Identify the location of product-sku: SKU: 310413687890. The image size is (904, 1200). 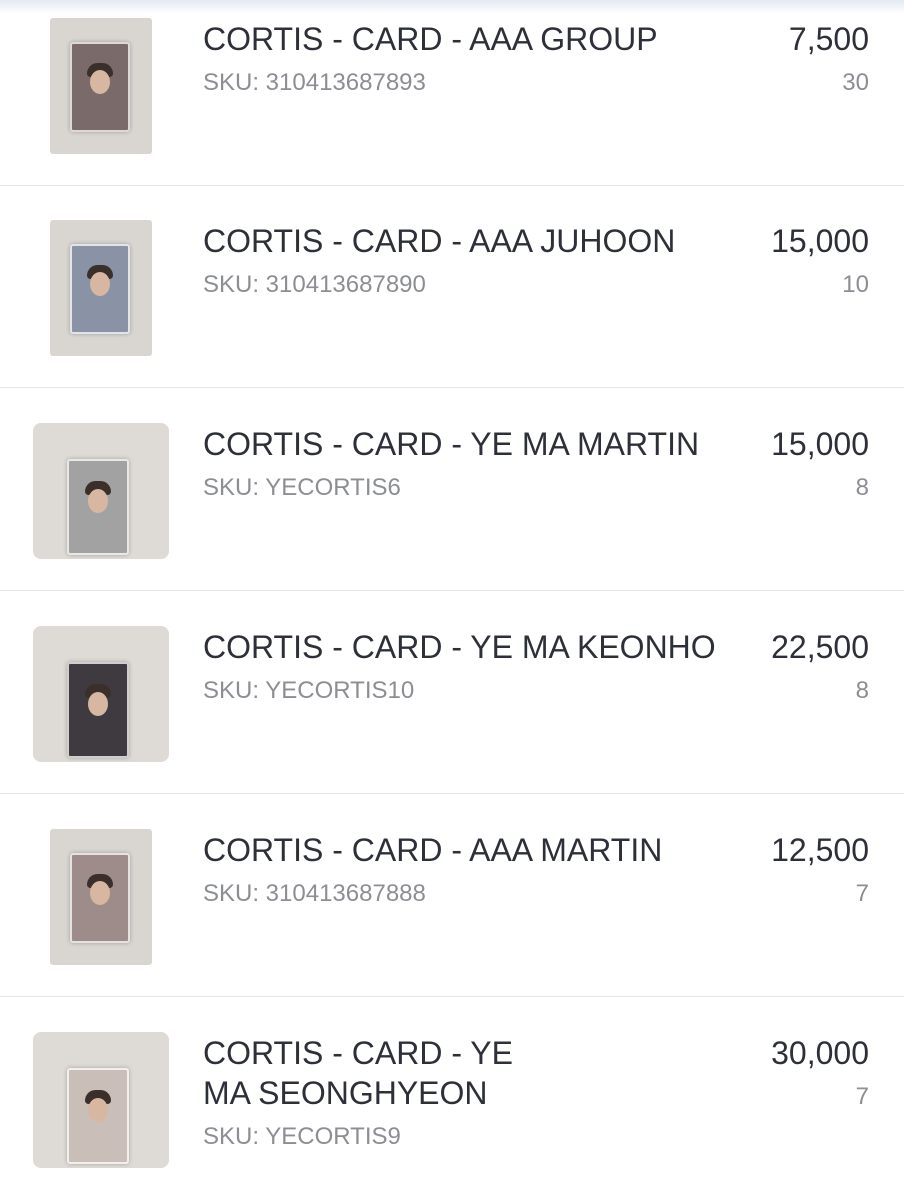
(314, 284).